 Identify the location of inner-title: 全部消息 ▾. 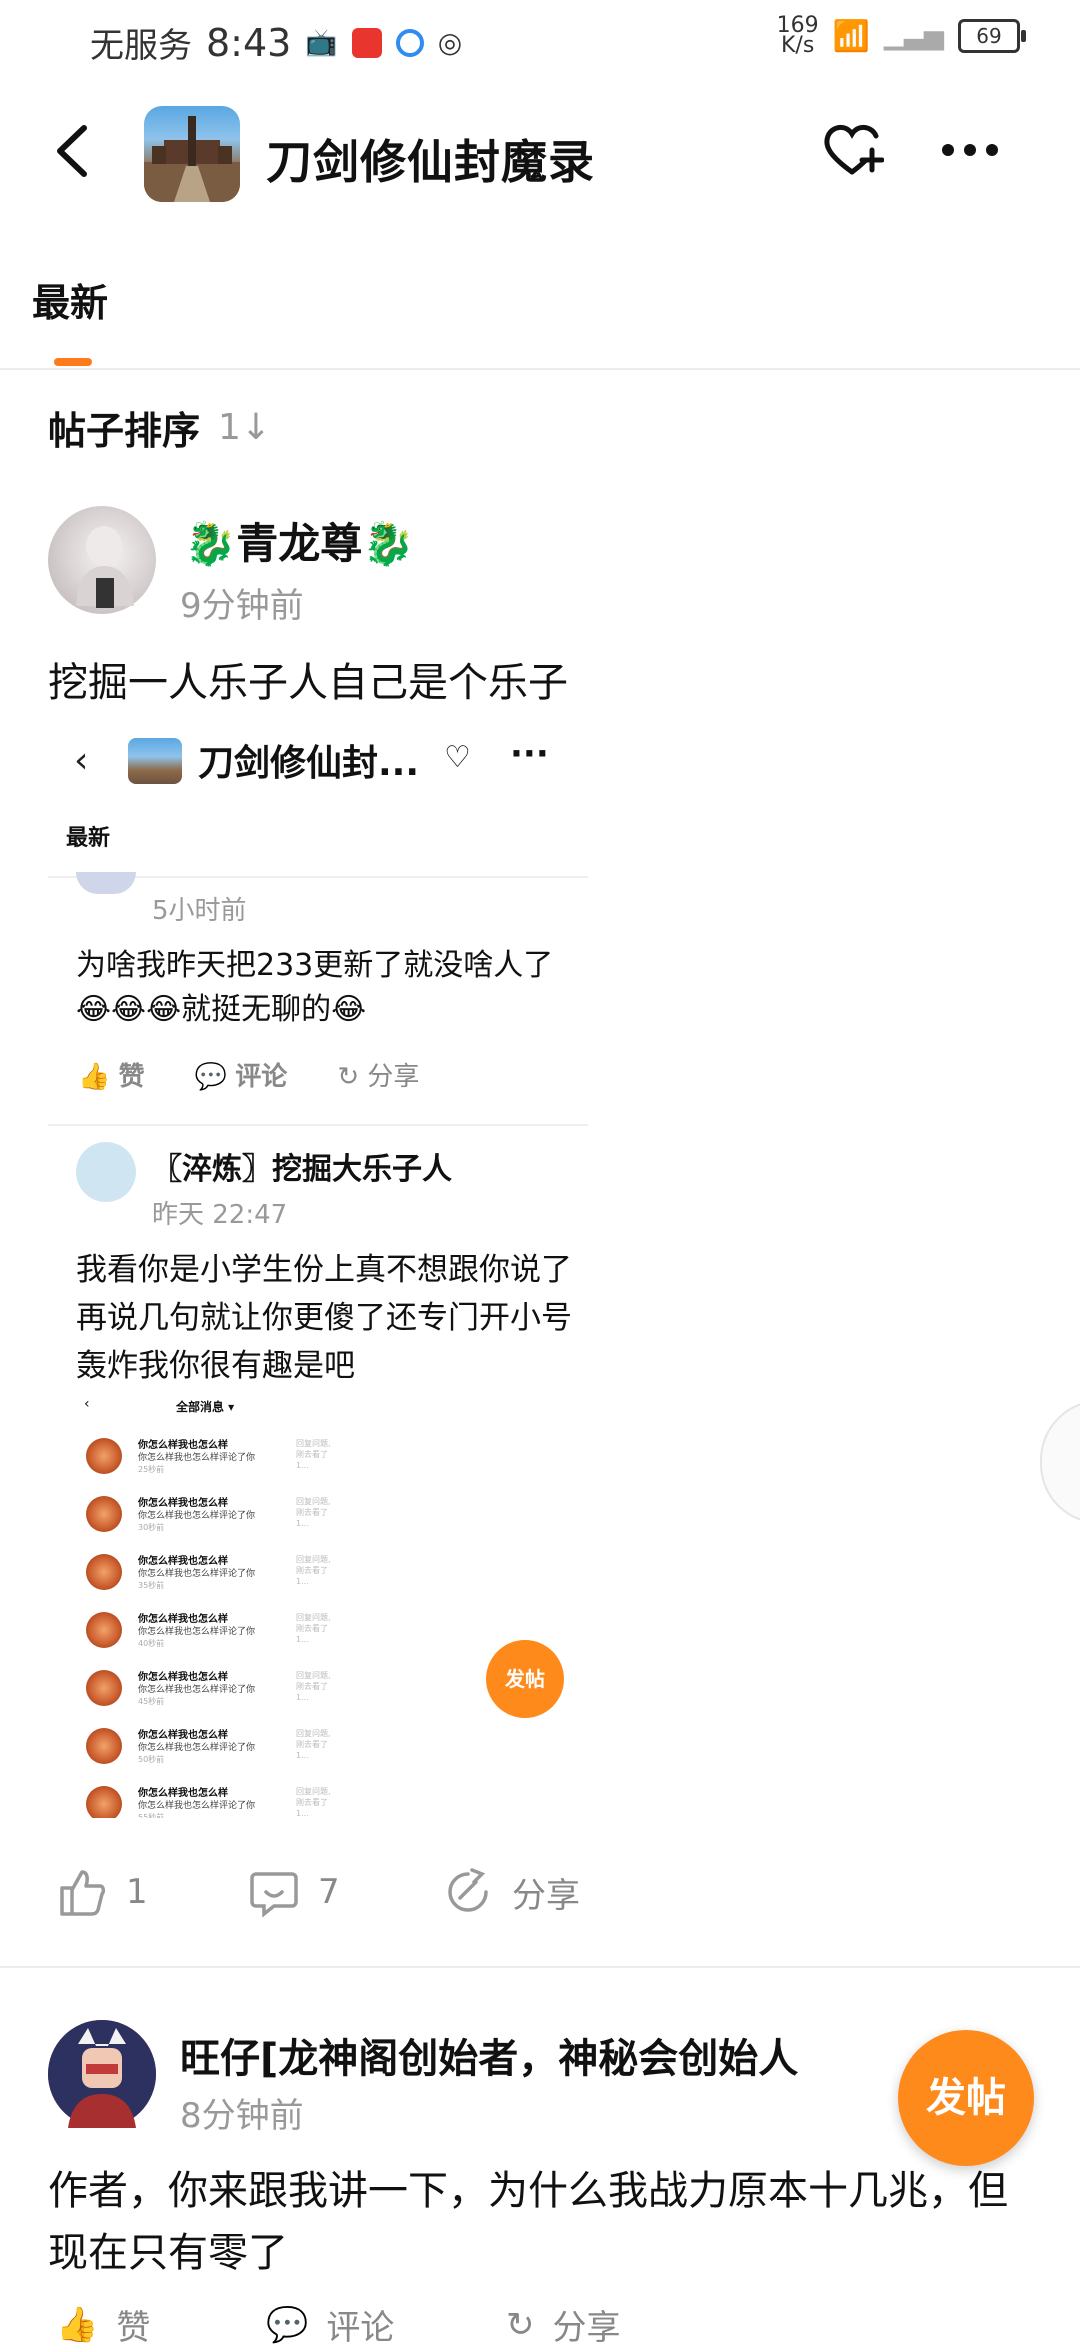
(205, 1407).